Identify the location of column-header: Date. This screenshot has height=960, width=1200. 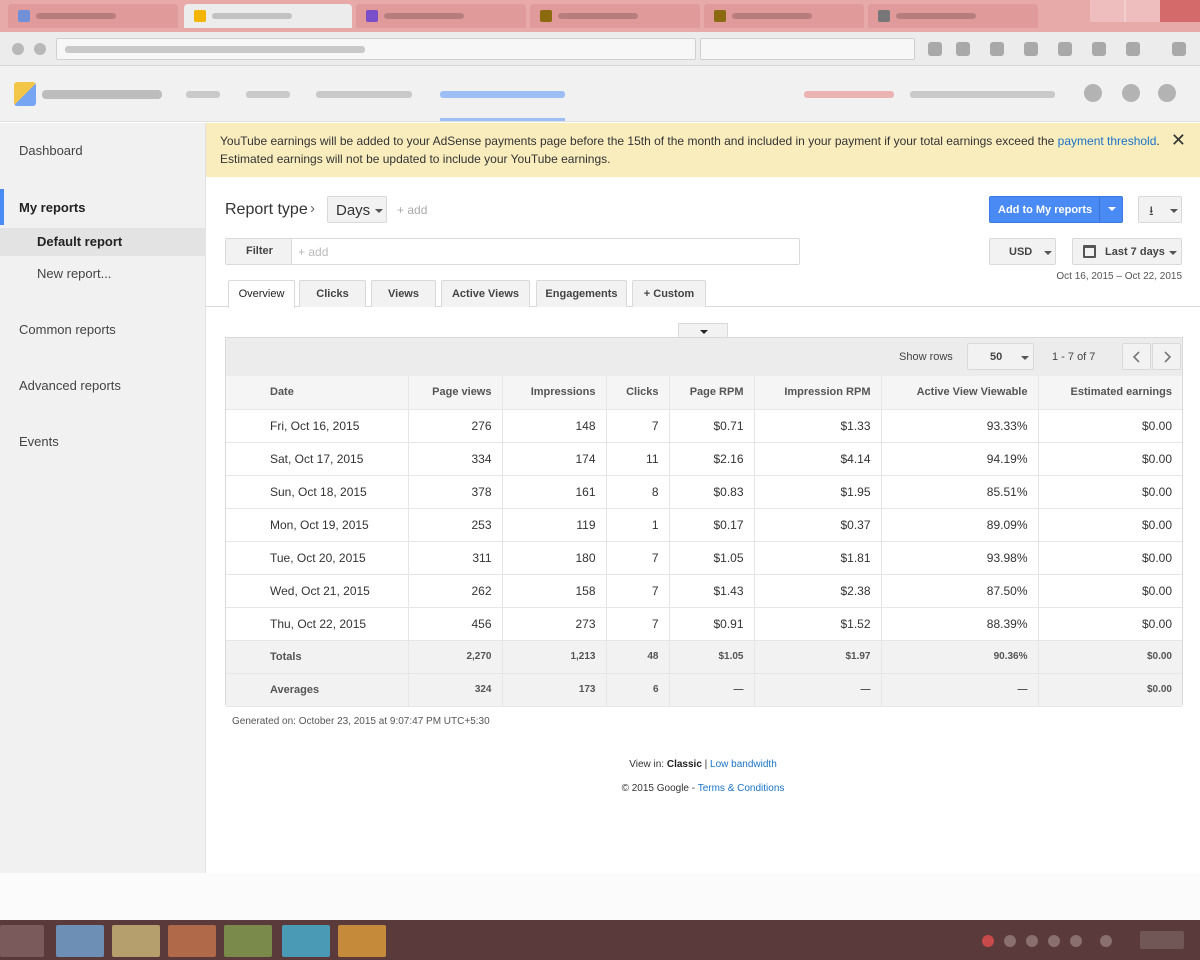
(317, 393).